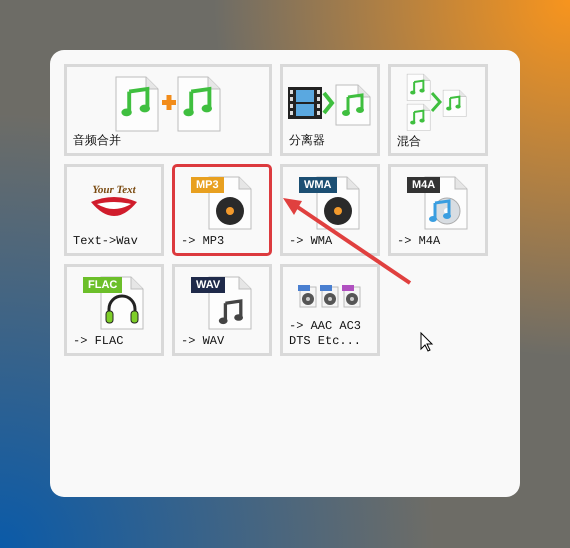 This screenshot has height=548, width=570. I want to click on file-badge: M4A, so click(423, 184).